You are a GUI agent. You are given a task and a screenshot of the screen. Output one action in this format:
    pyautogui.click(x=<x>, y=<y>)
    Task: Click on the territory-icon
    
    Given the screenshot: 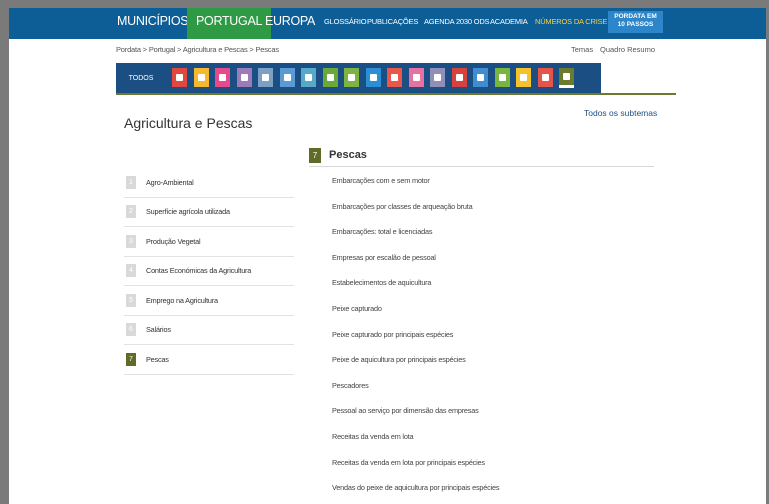 What is the action you would take?
    pyautogui.click(x=502, y=77)
    